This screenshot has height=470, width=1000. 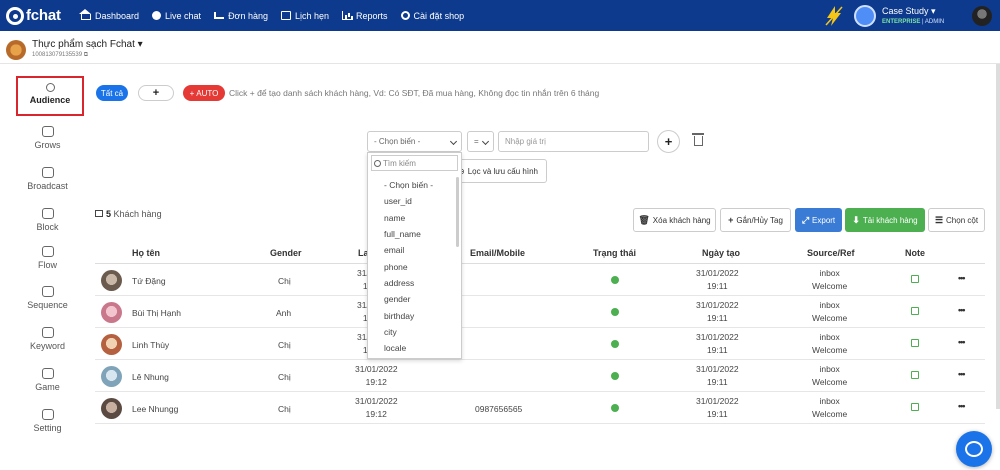 What do you see at coordinates (480, 141) in the screenshot?
I see `operator-select: =` at bounding box center [480, 141].